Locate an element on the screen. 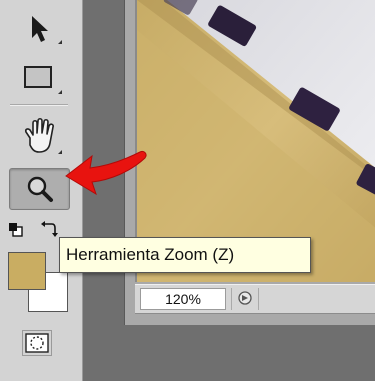 This screenshot has width=375, height=381. zoom-tool is located at coordinates (39, 189).